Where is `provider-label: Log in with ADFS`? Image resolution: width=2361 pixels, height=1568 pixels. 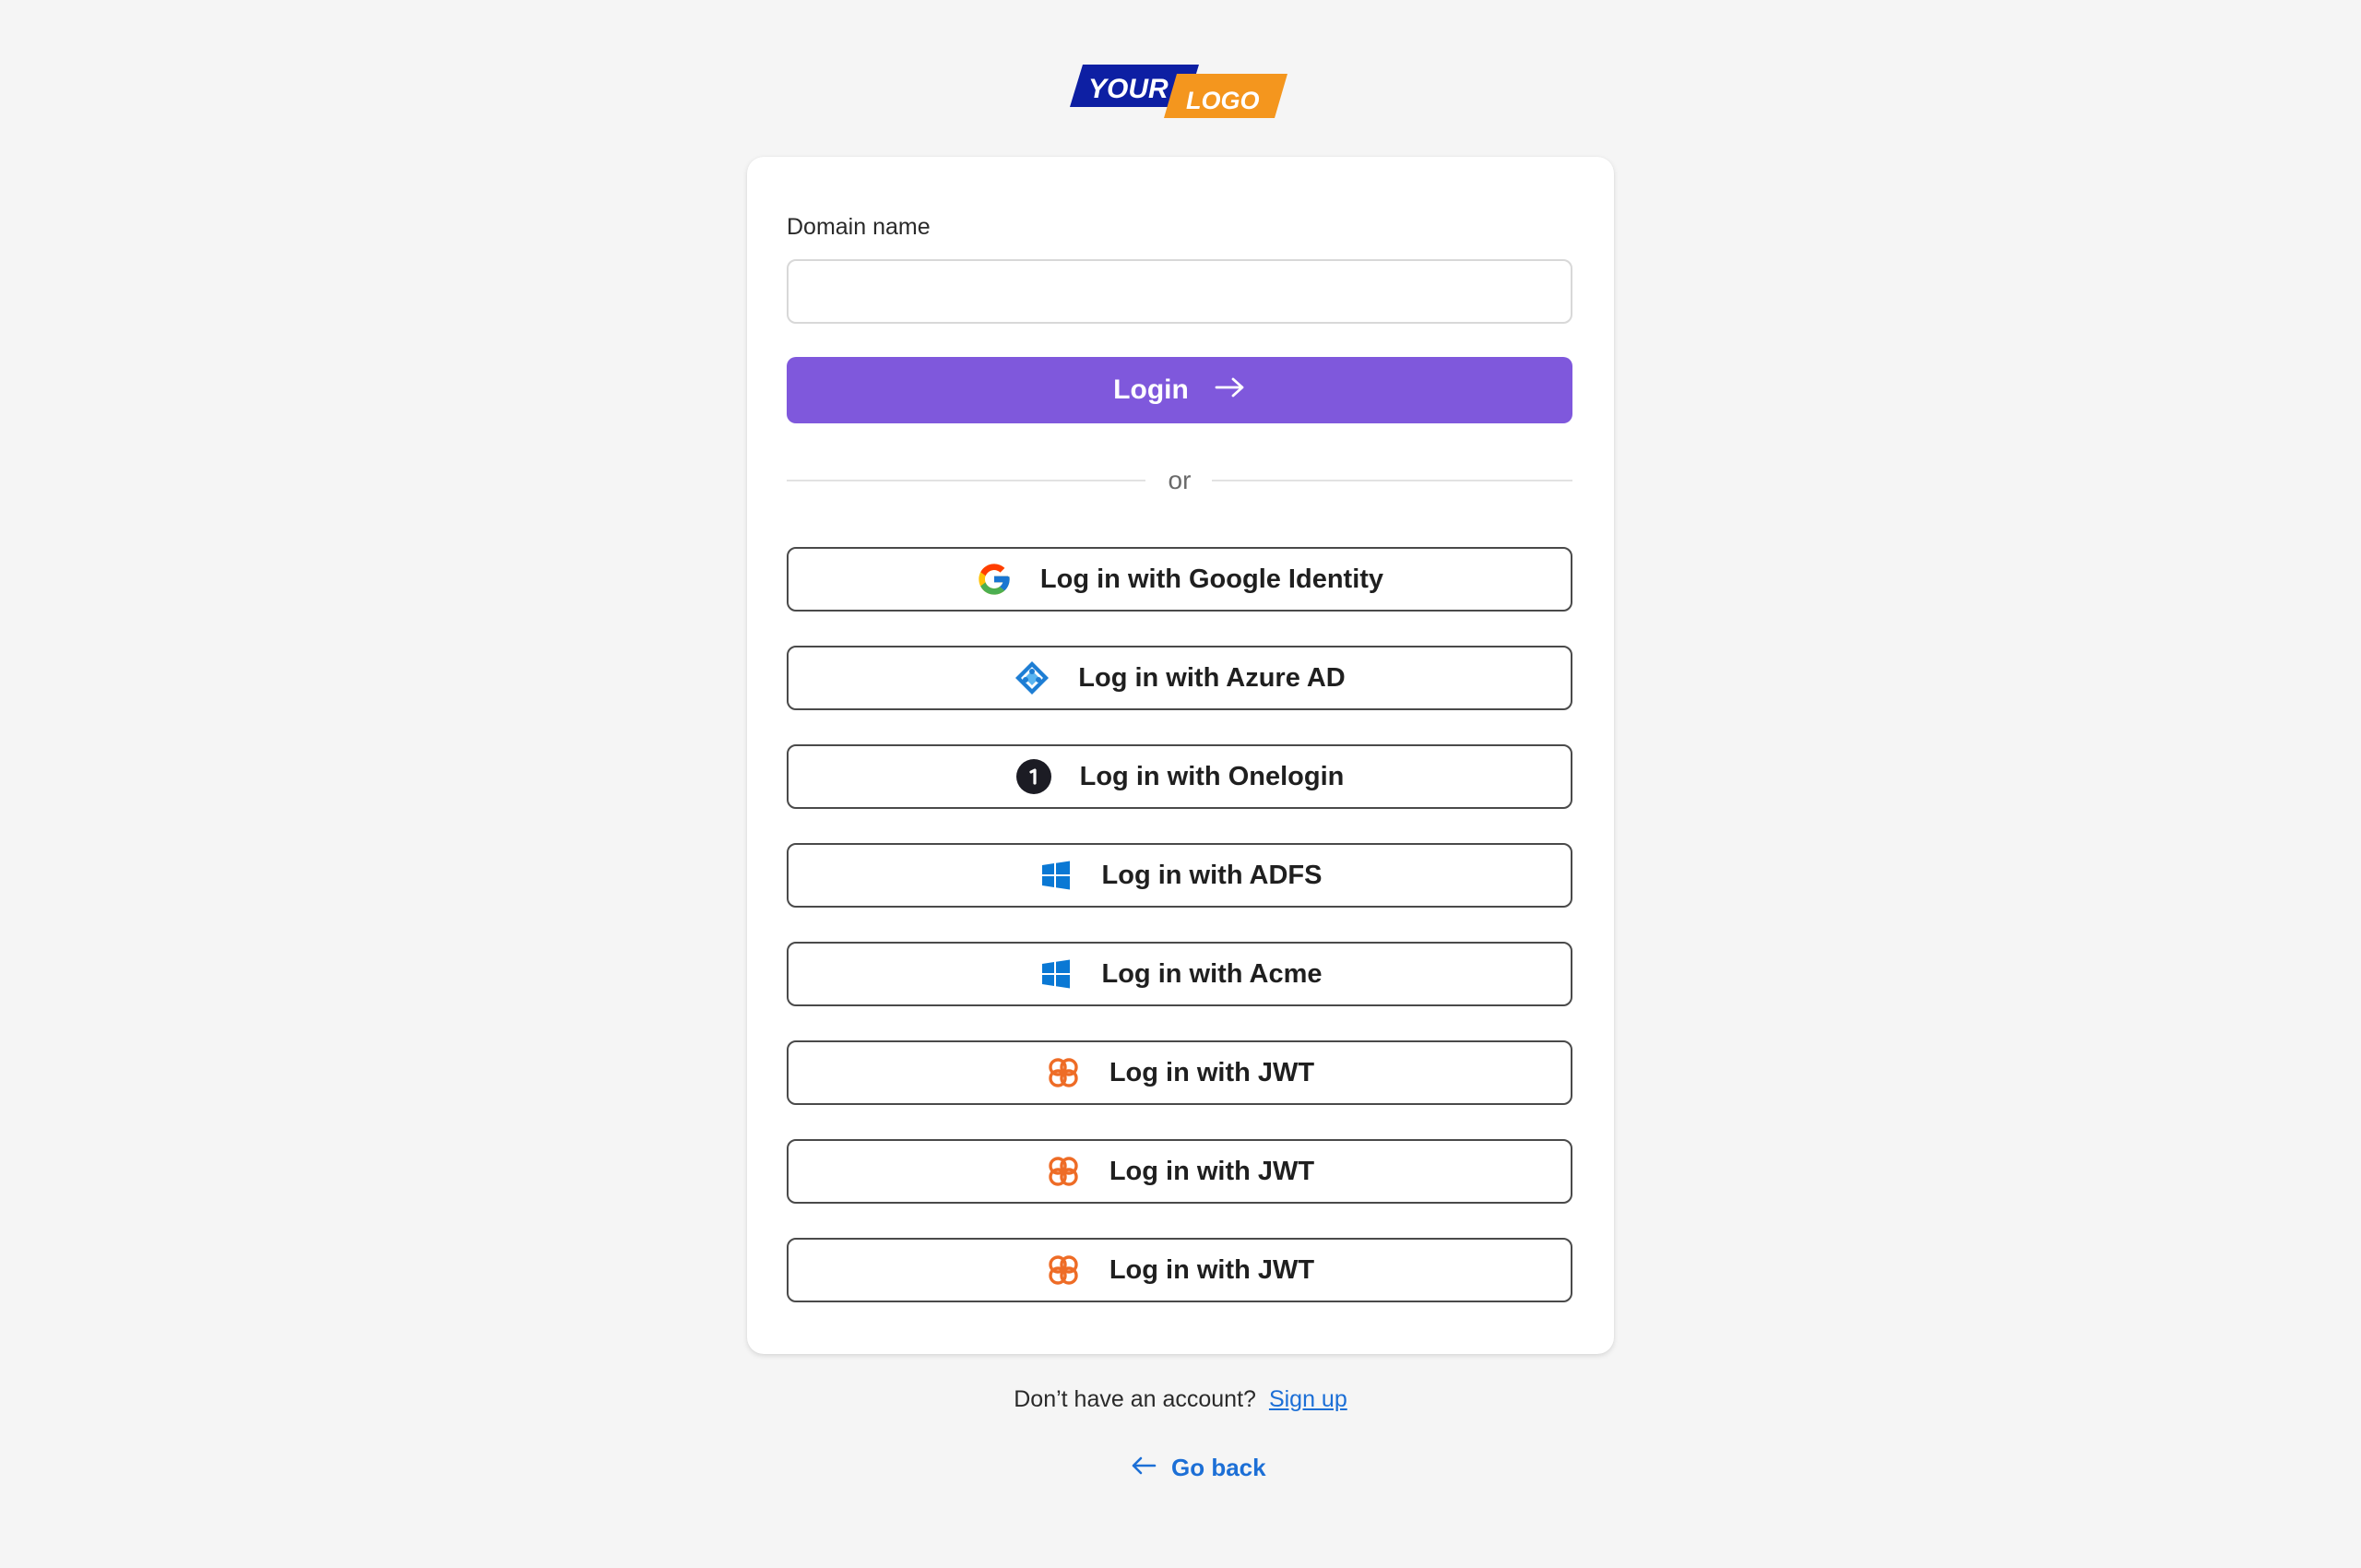 provider-label: Log in with ADFS is located at coordinates (1212, 875).